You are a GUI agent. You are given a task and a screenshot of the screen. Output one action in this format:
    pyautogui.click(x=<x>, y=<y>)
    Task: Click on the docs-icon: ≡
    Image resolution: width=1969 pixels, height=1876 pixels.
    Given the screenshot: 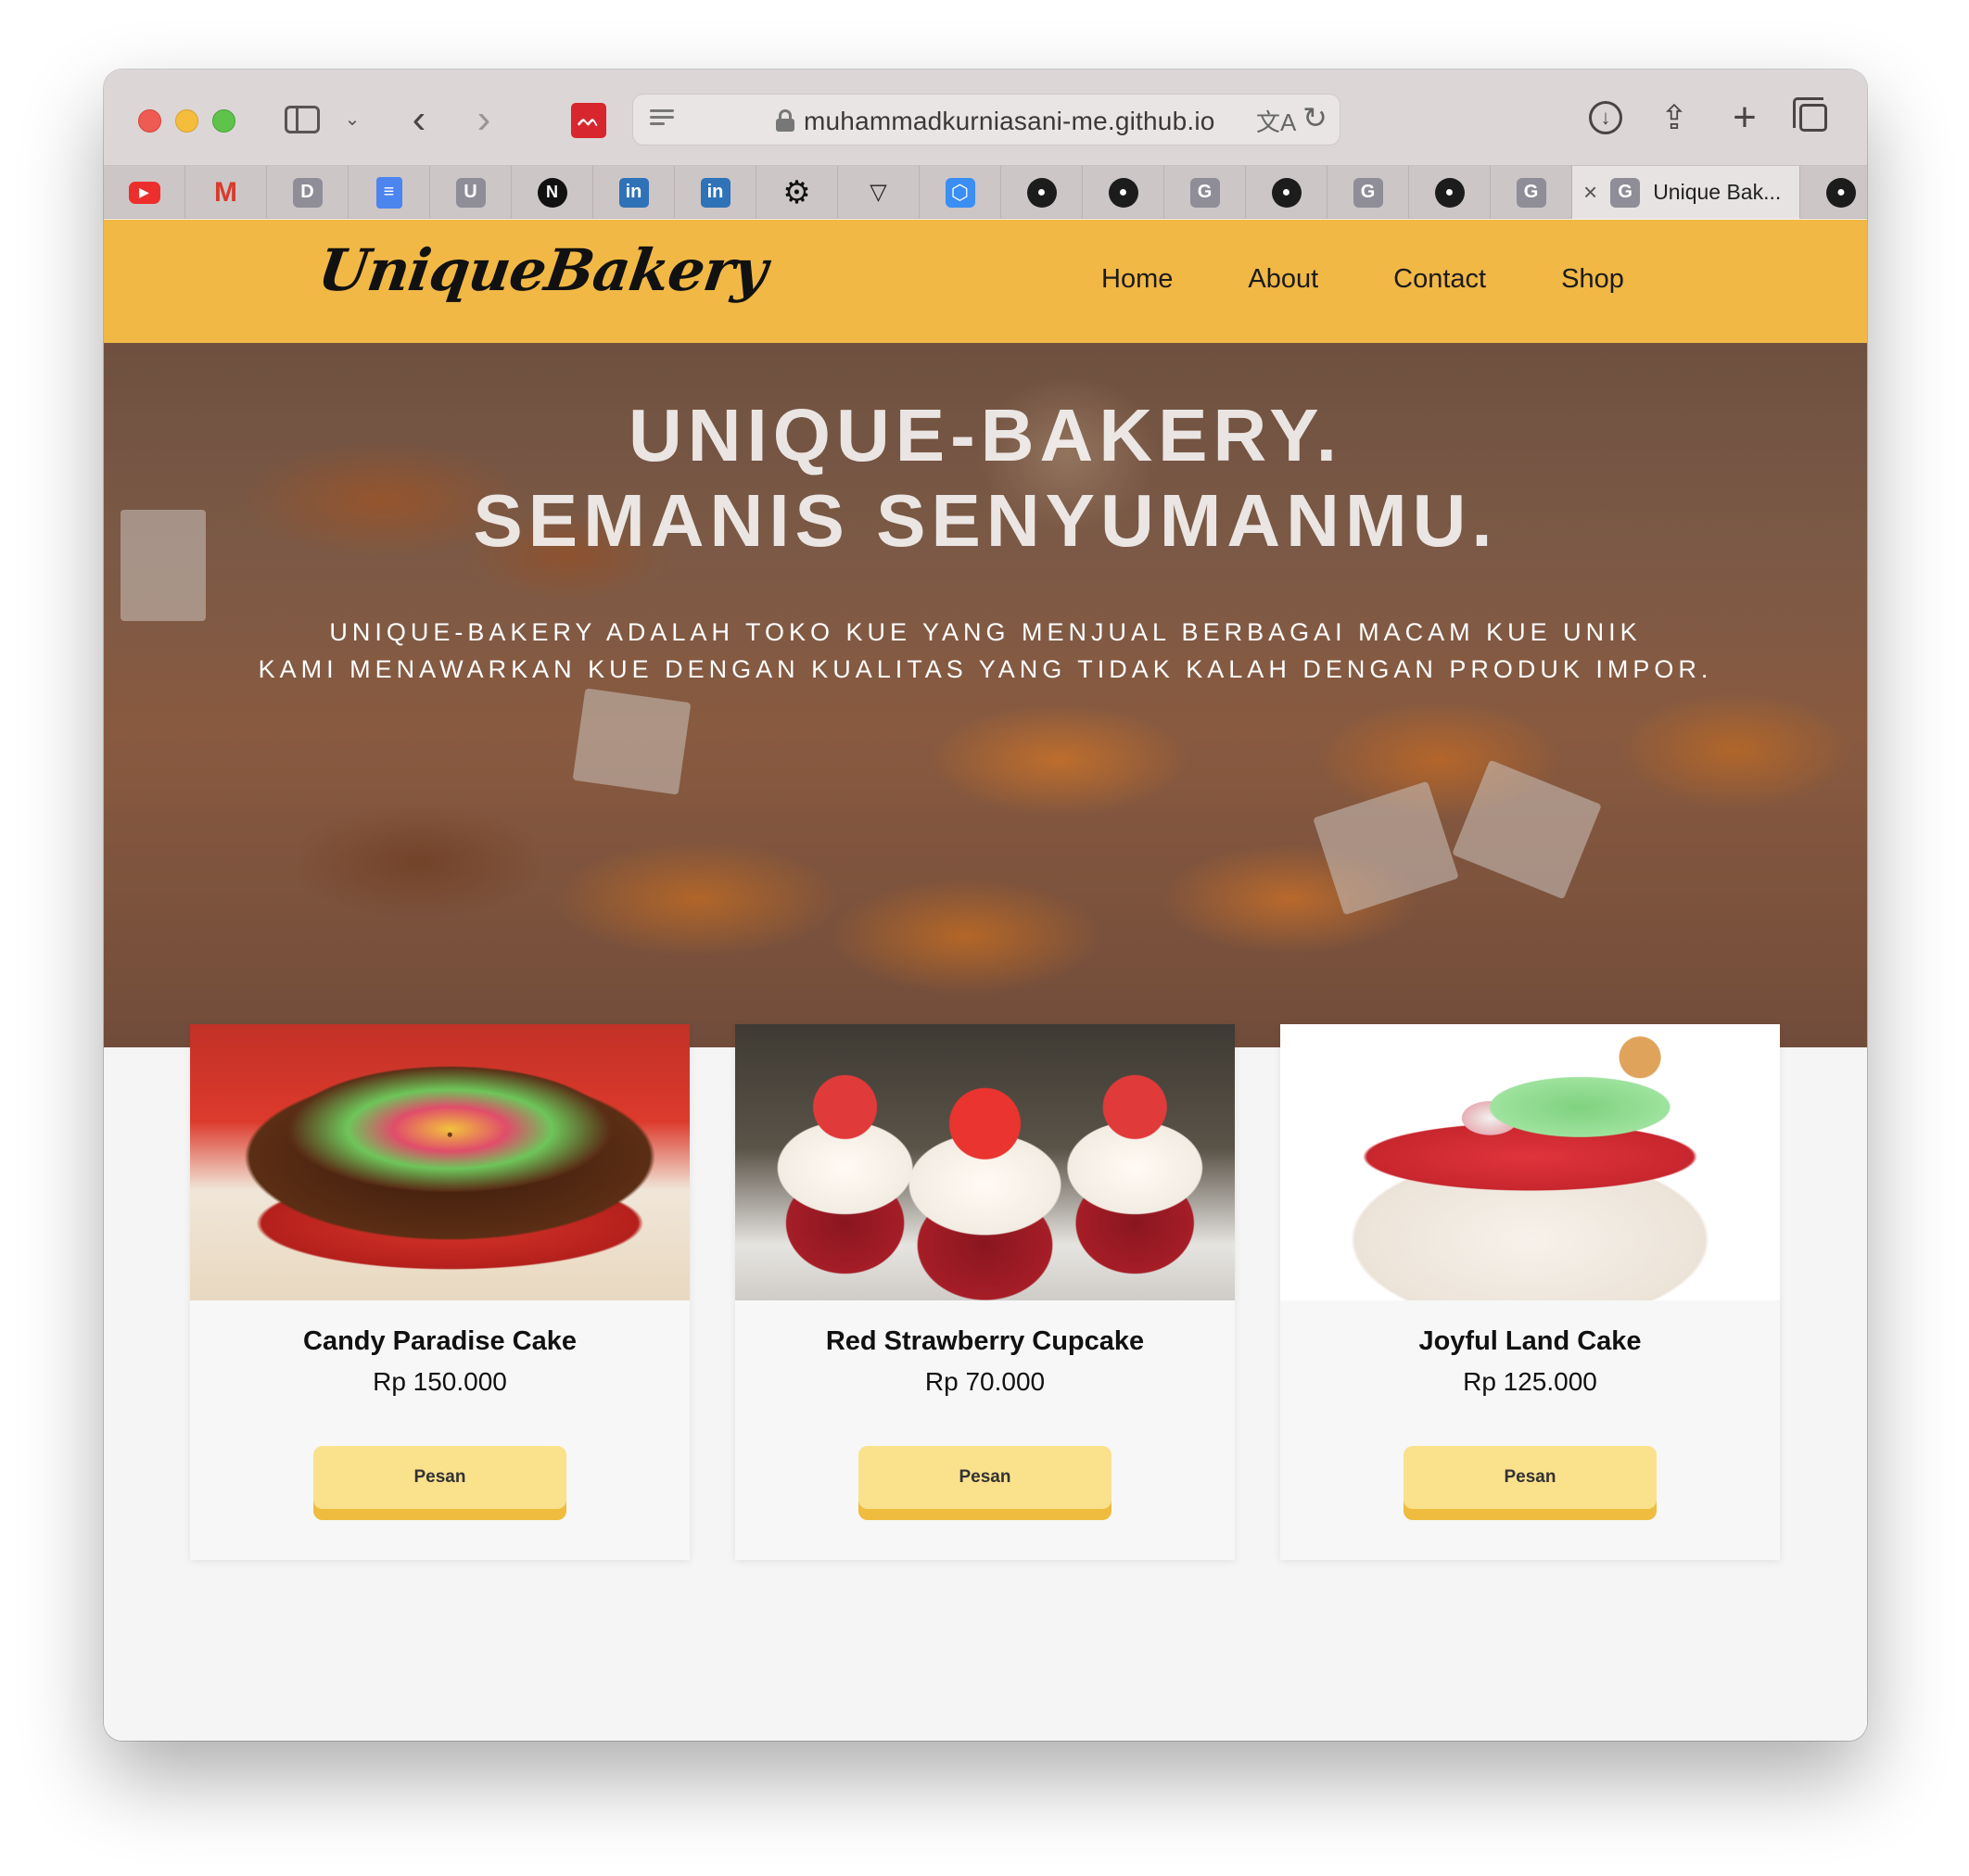 What is the action you would take?
    pyautogui.click(x=388, y=193)
    